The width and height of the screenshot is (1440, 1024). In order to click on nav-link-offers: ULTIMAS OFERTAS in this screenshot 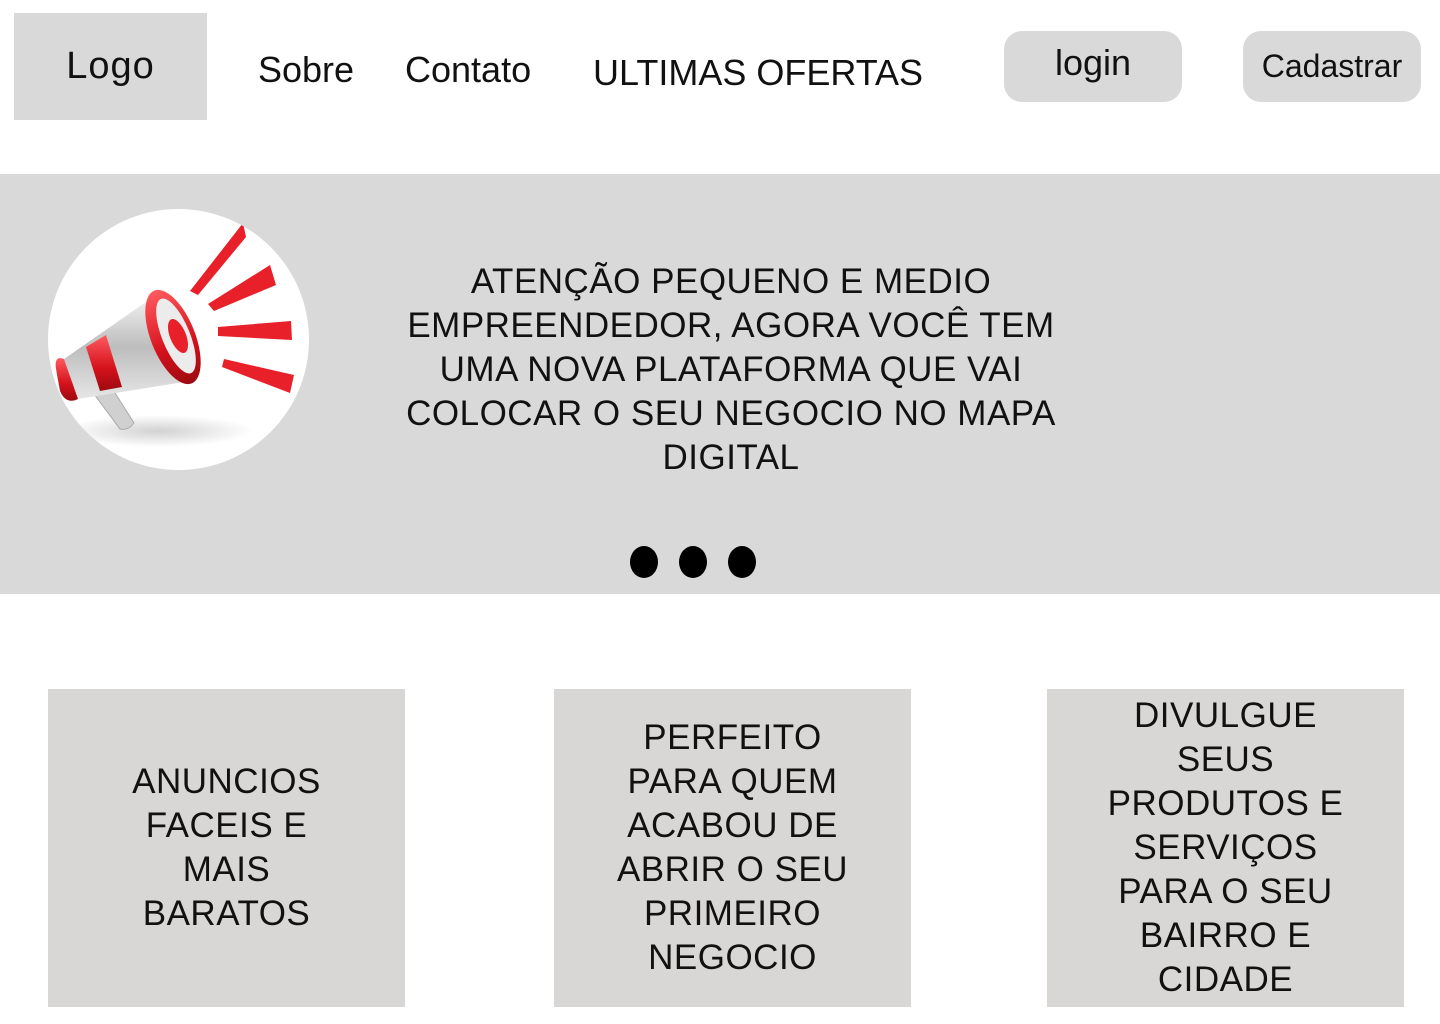, I will do `click(758, 73)`.